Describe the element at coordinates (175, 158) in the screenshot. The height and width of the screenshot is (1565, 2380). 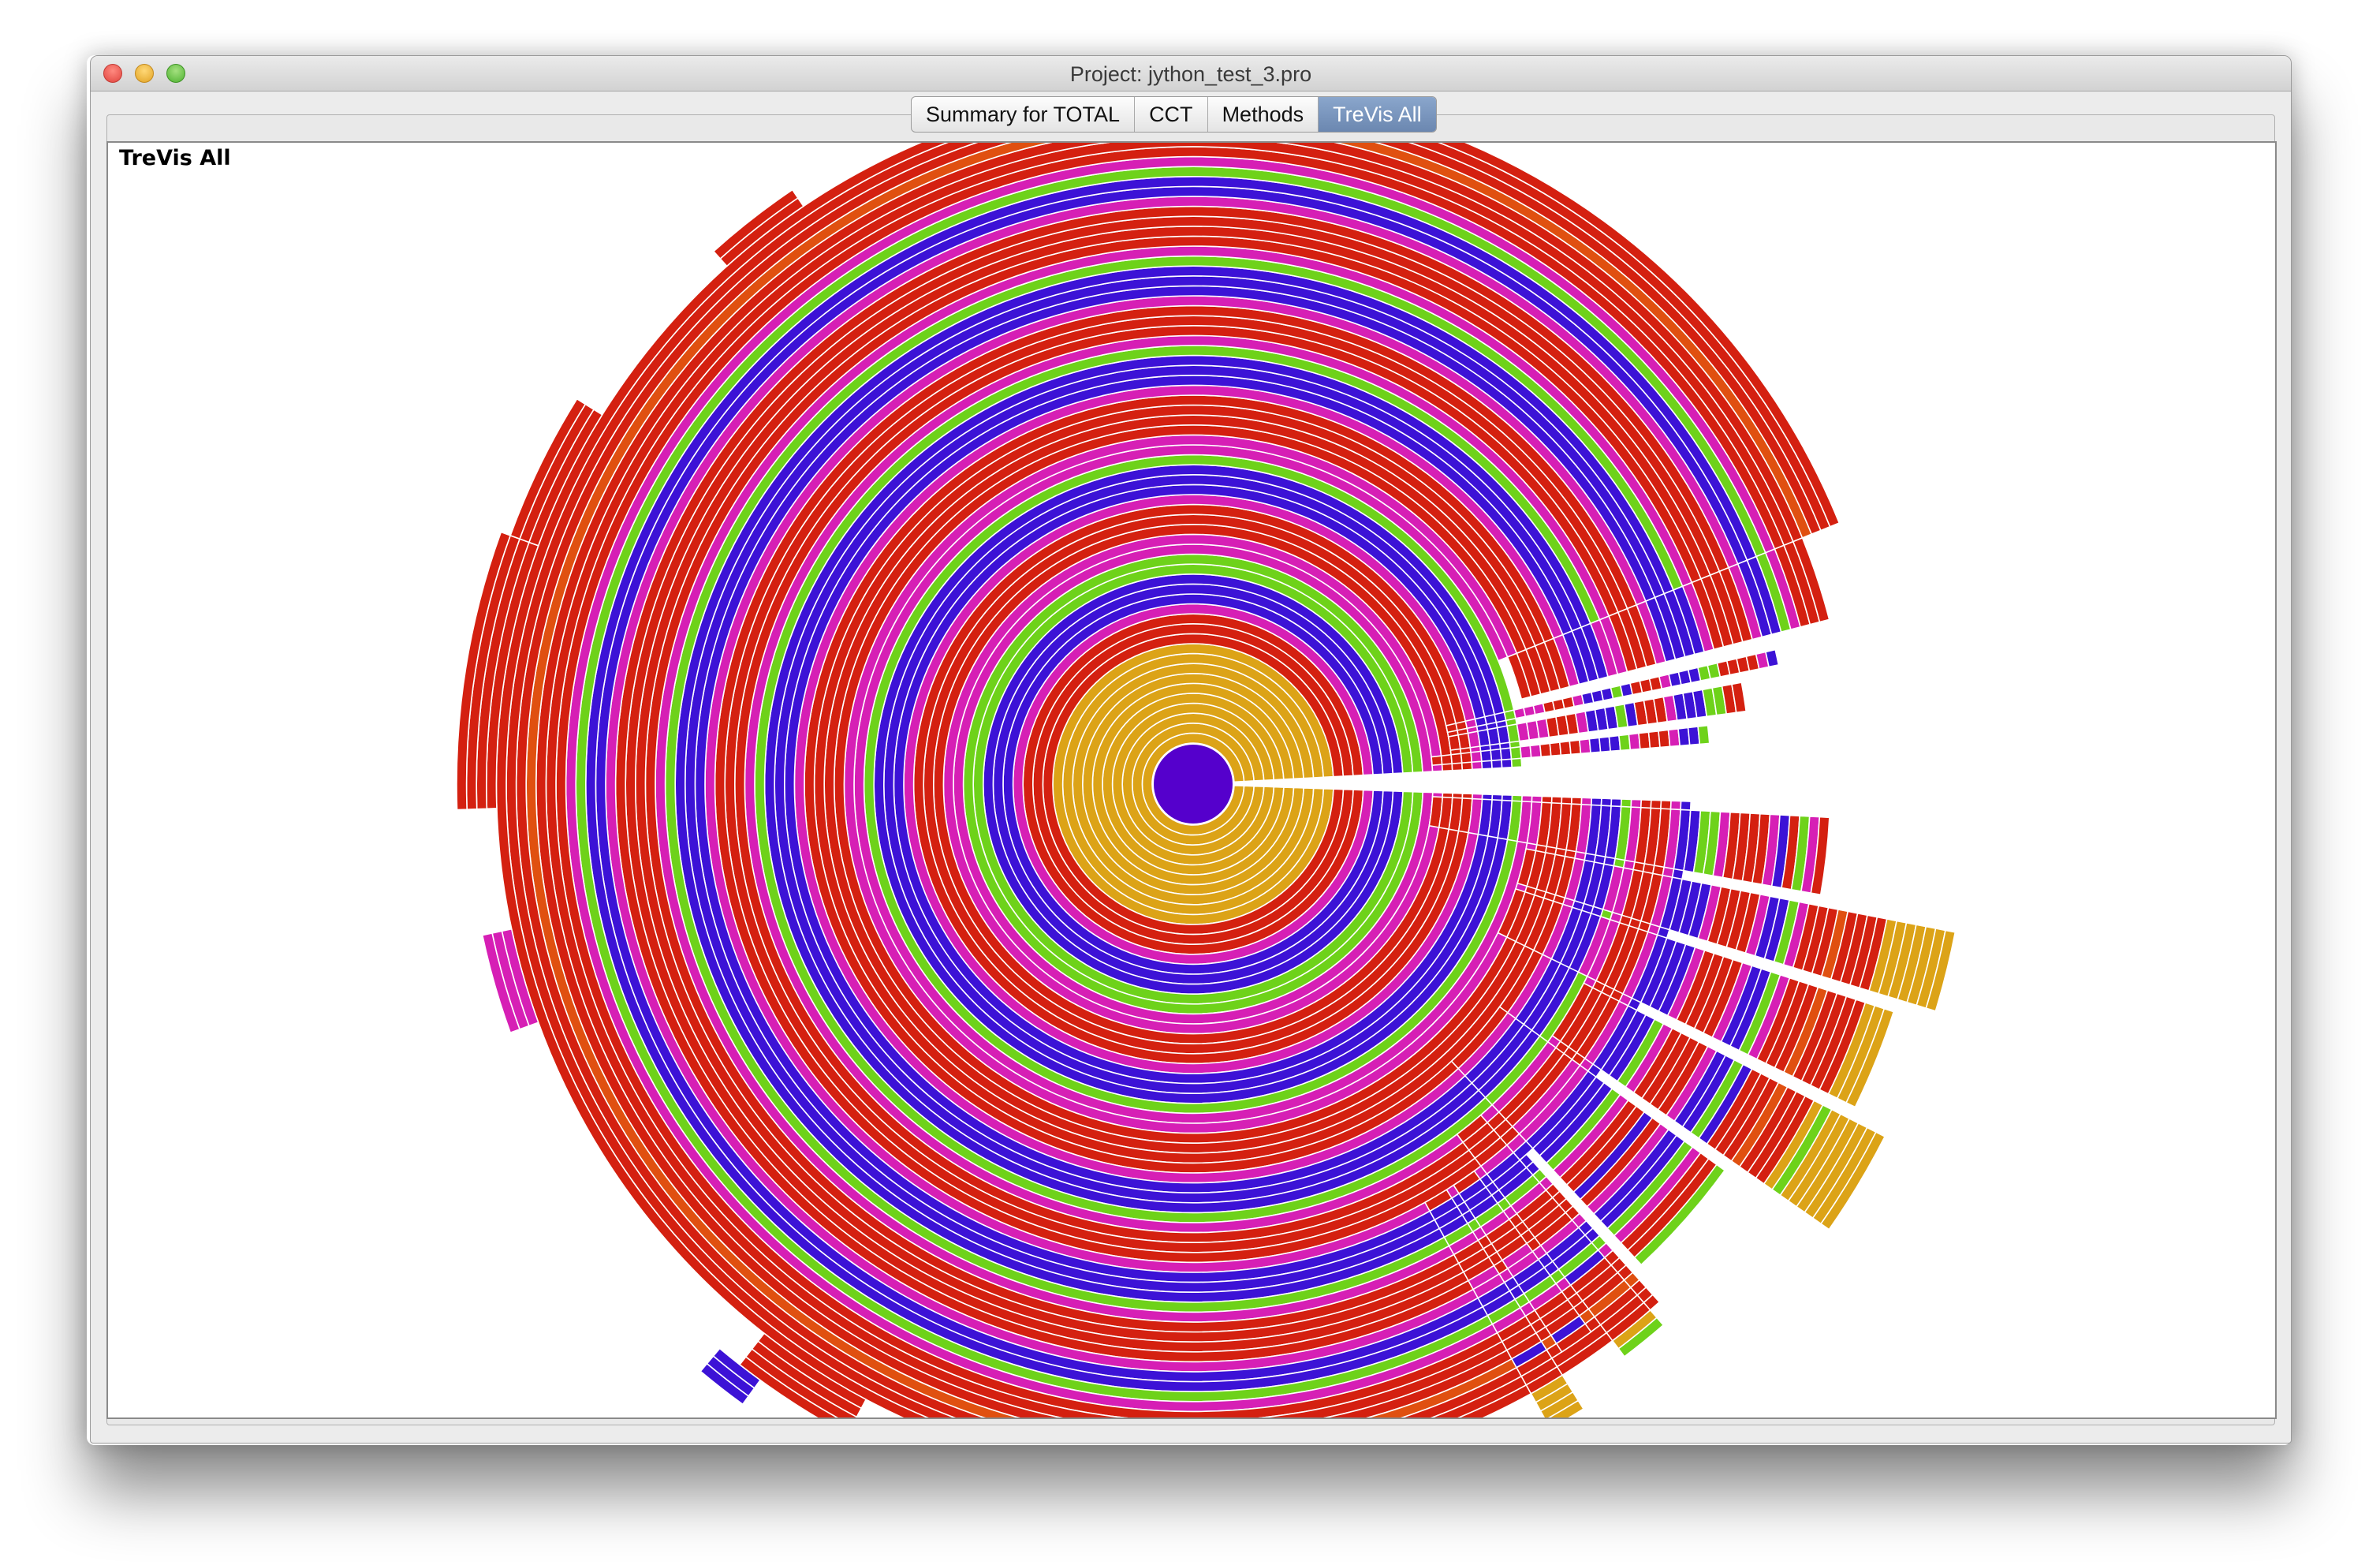
I see `panel-title: TreVis All` at that location.